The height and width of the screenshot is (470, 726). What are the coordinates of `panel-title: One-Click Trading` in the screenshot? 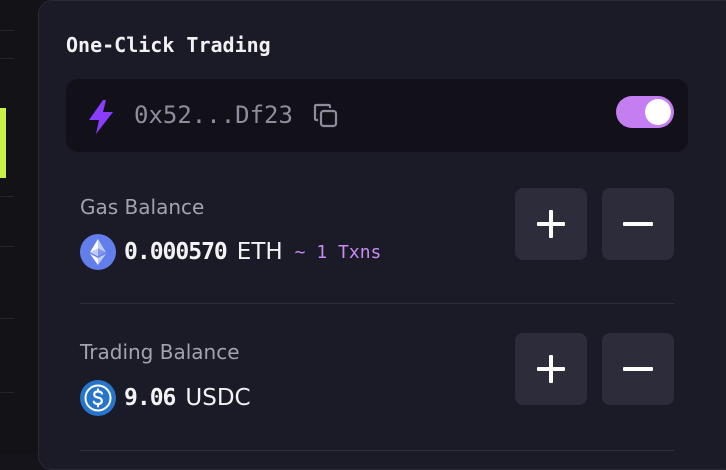 It's located at (168, 45).